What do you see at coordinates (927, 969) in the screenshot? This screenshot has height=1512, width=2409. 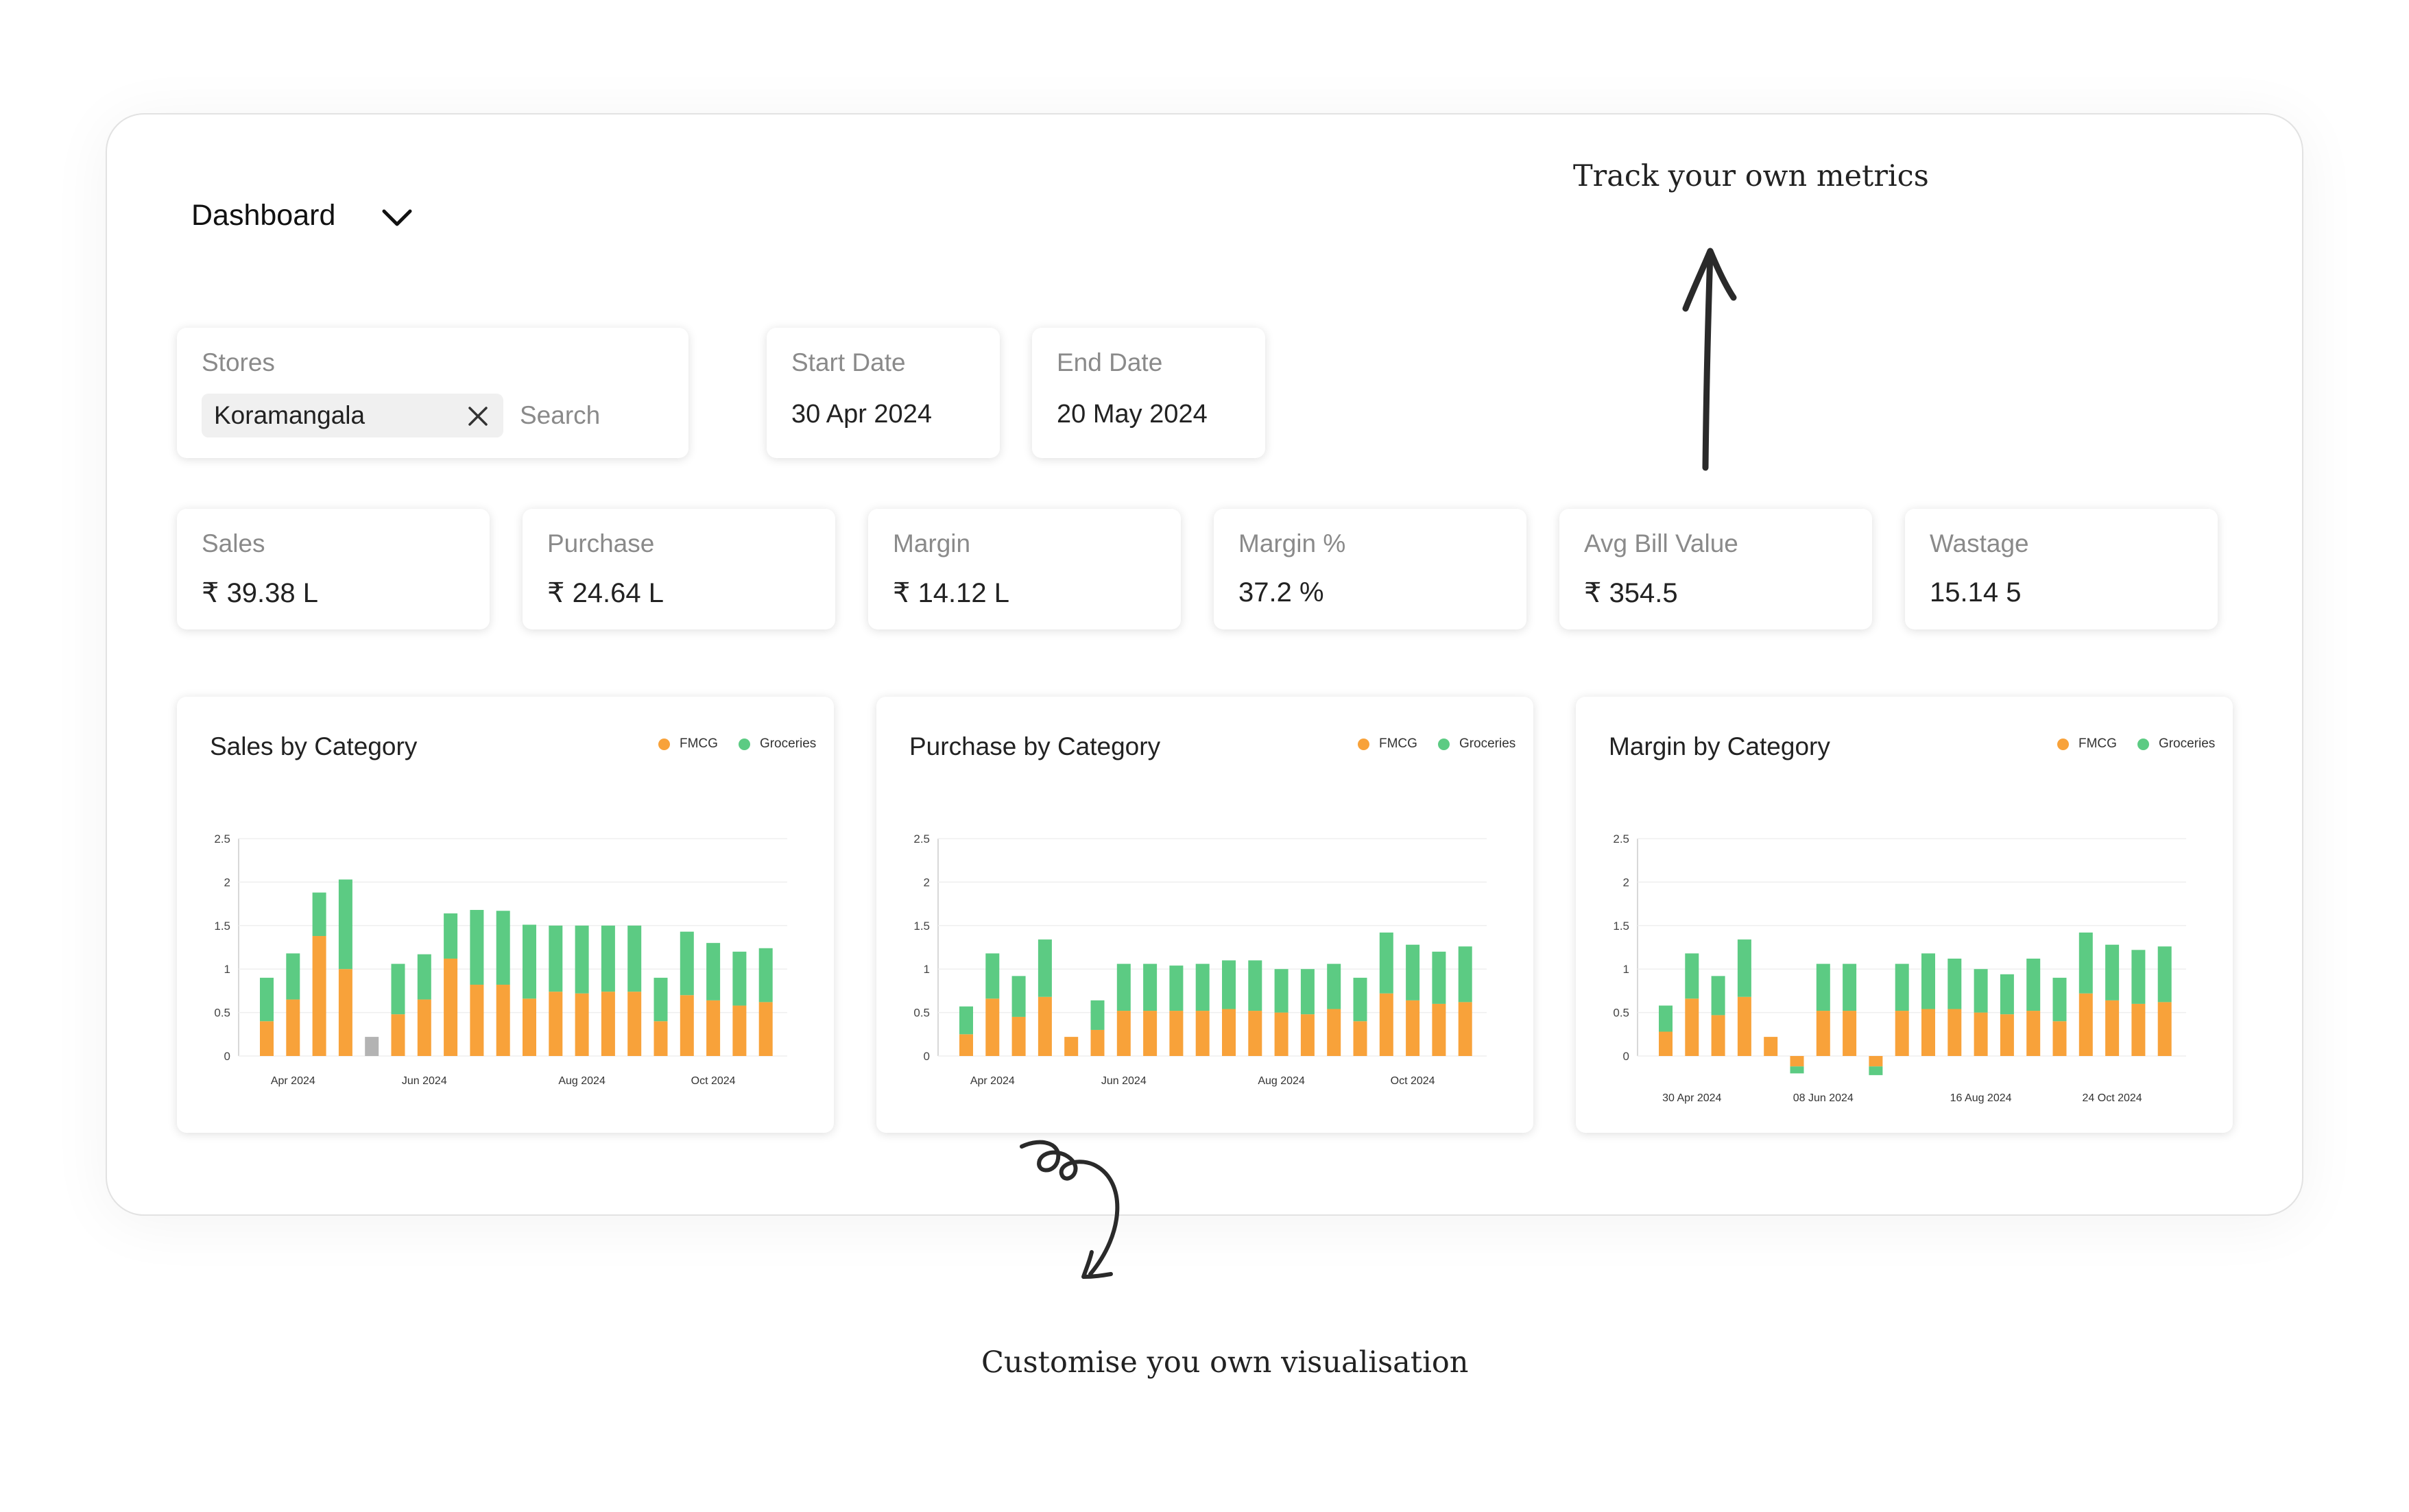 I see `y-tick-label: 1` at bounding box center [927, 969].